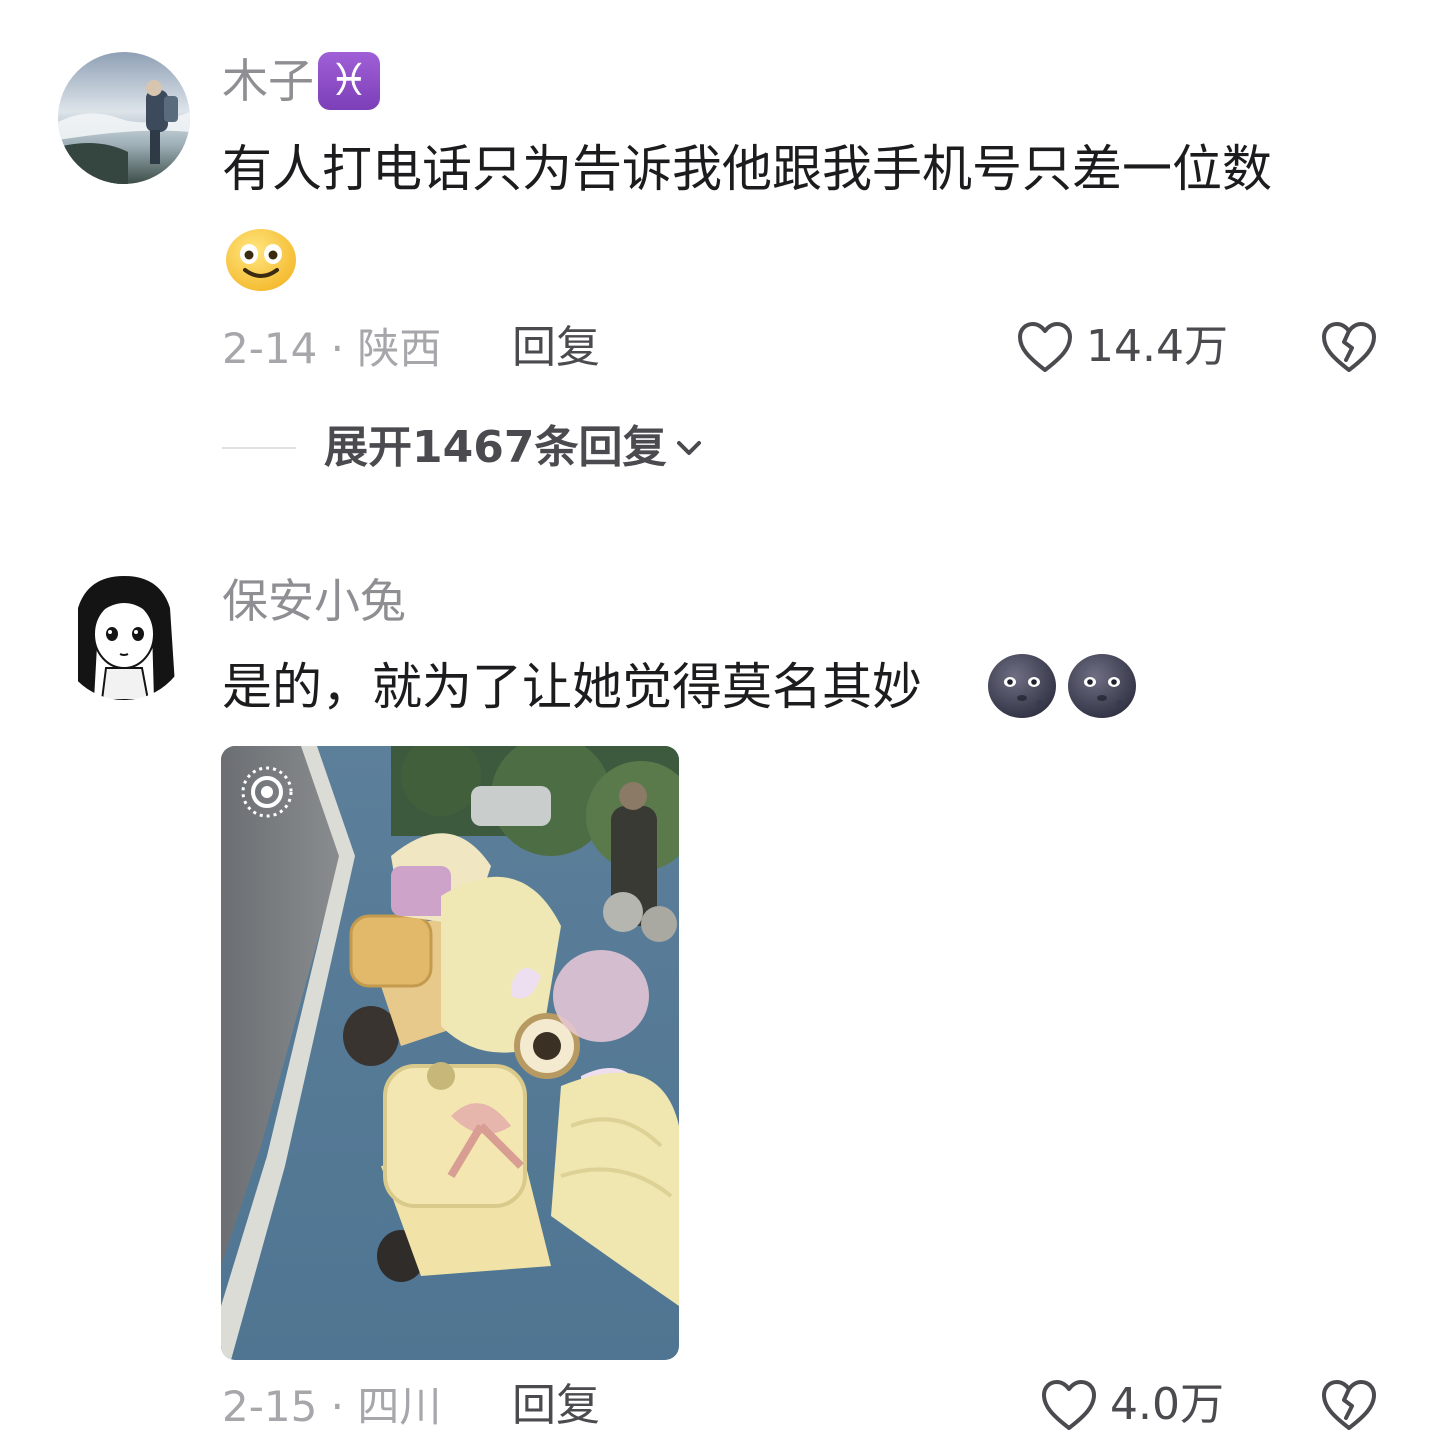 The height and width of the screenshot is (1436, 1440). What do you see at coordinates (1157, 346) in the screenshot?
I see `like-count: 14.4万` at bounding box center [1157, 346].